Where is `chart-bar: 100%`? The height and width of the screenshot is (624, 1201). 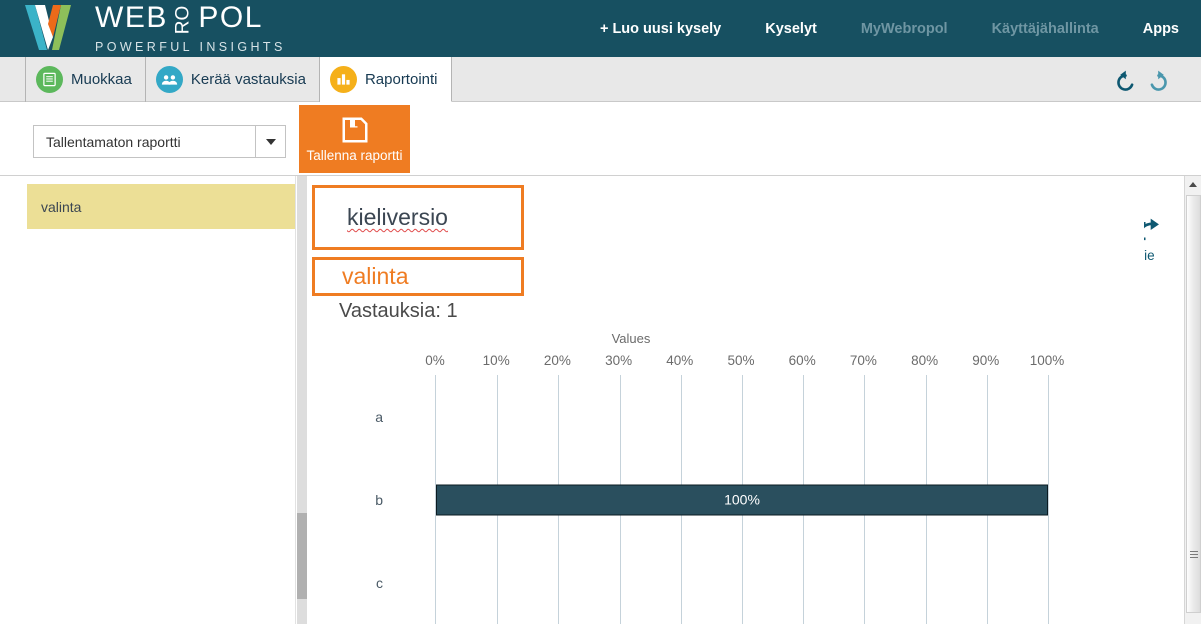 chart-bar: 100% is located at coordinates (742, 499).